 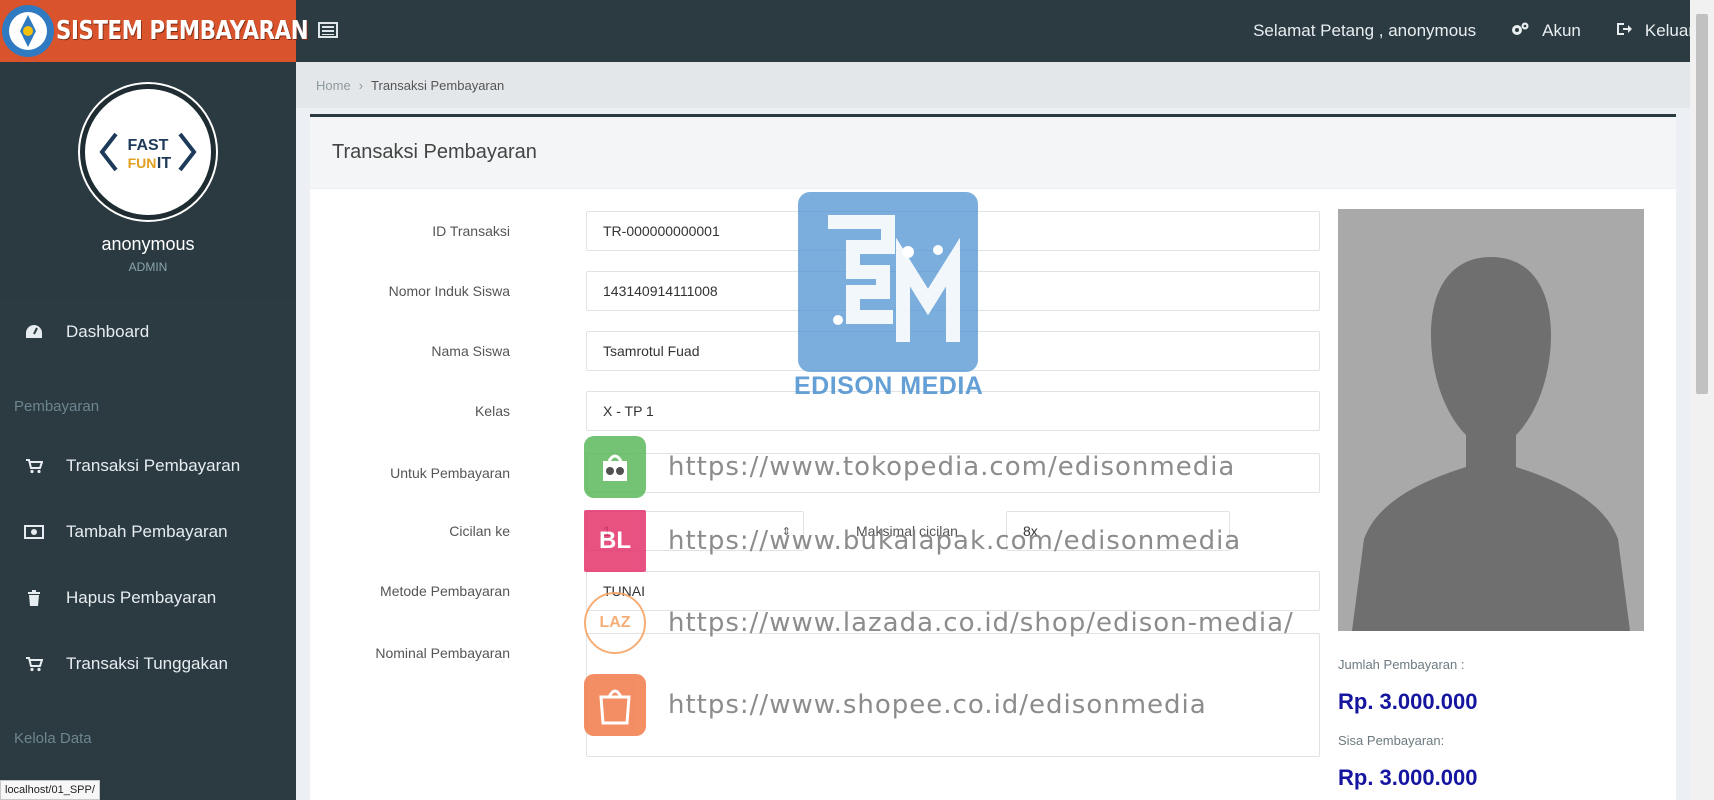 I want to click on watermark-tokopedia-row: https://www.tokopedia.com/edisonmedia, so click(x=909, y=467).